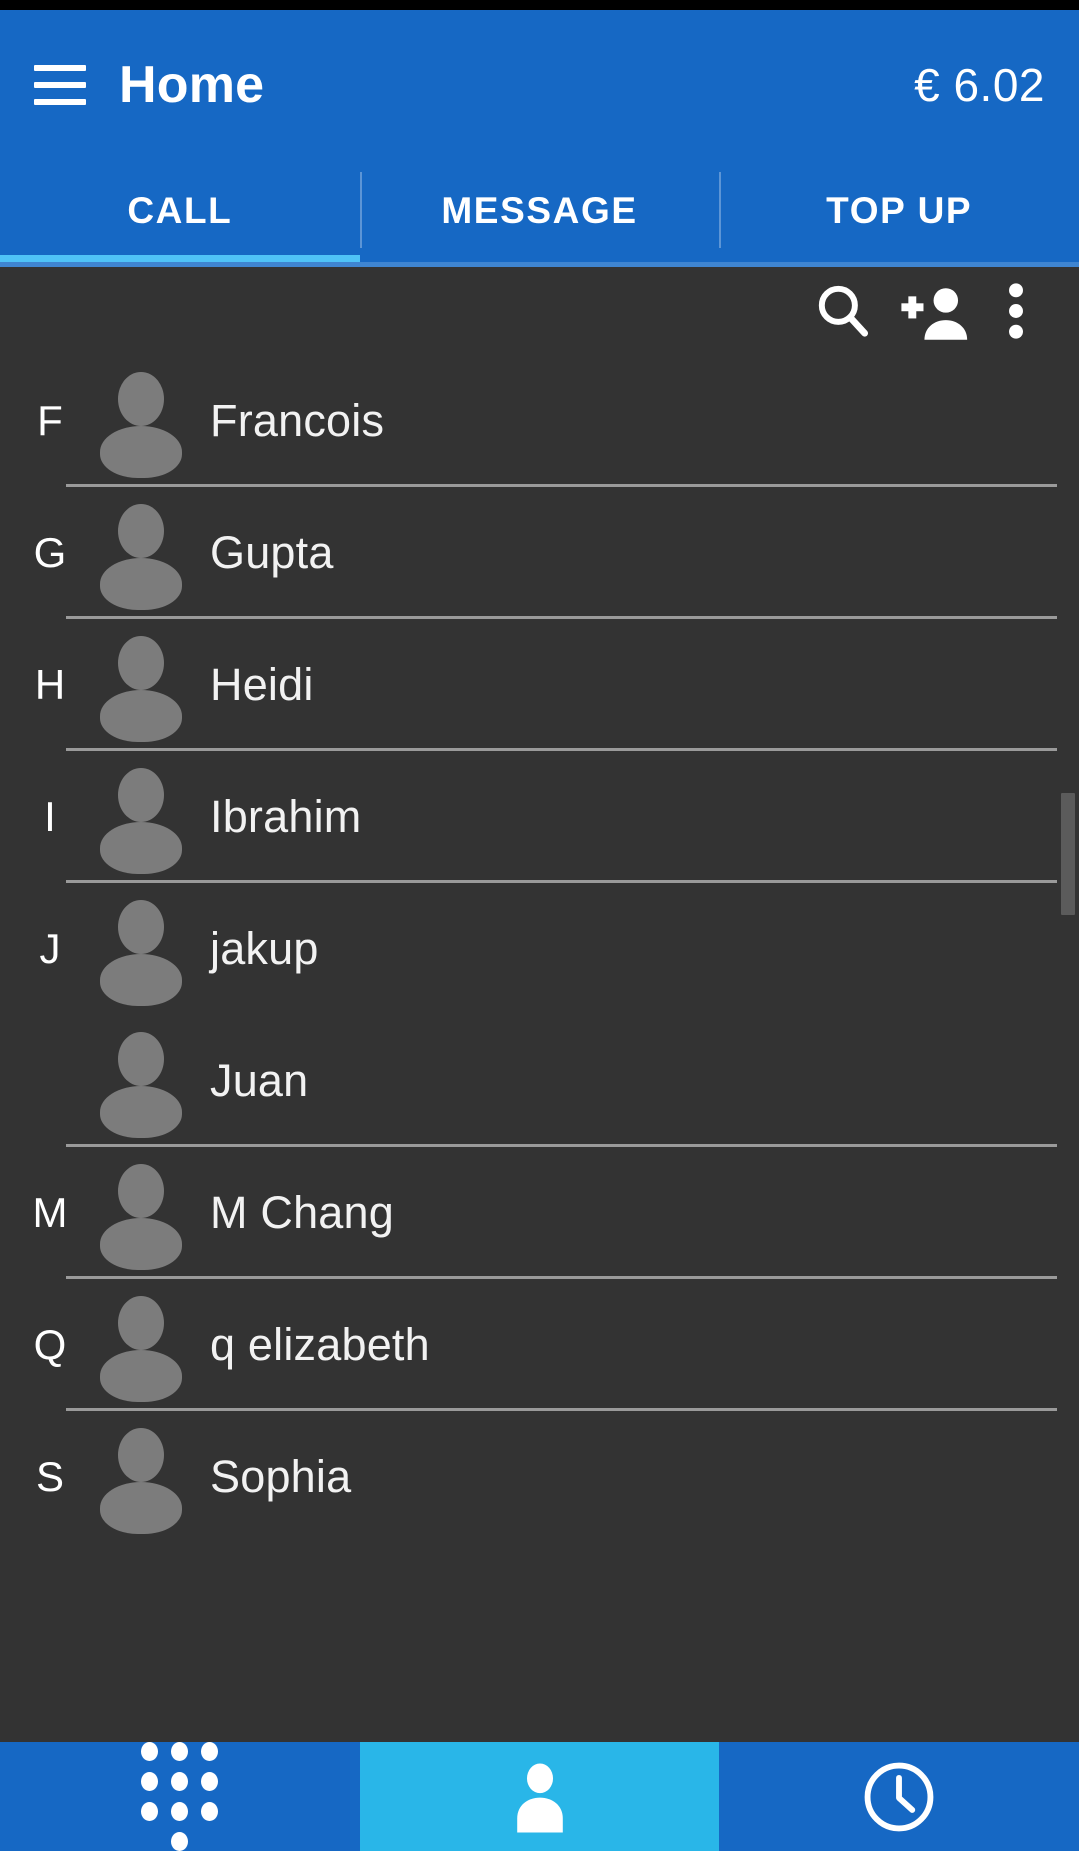  What do you see at coordinates (50, 684) in the screenshot?
I see `section-letter: H` at bounding box center [50, 684].